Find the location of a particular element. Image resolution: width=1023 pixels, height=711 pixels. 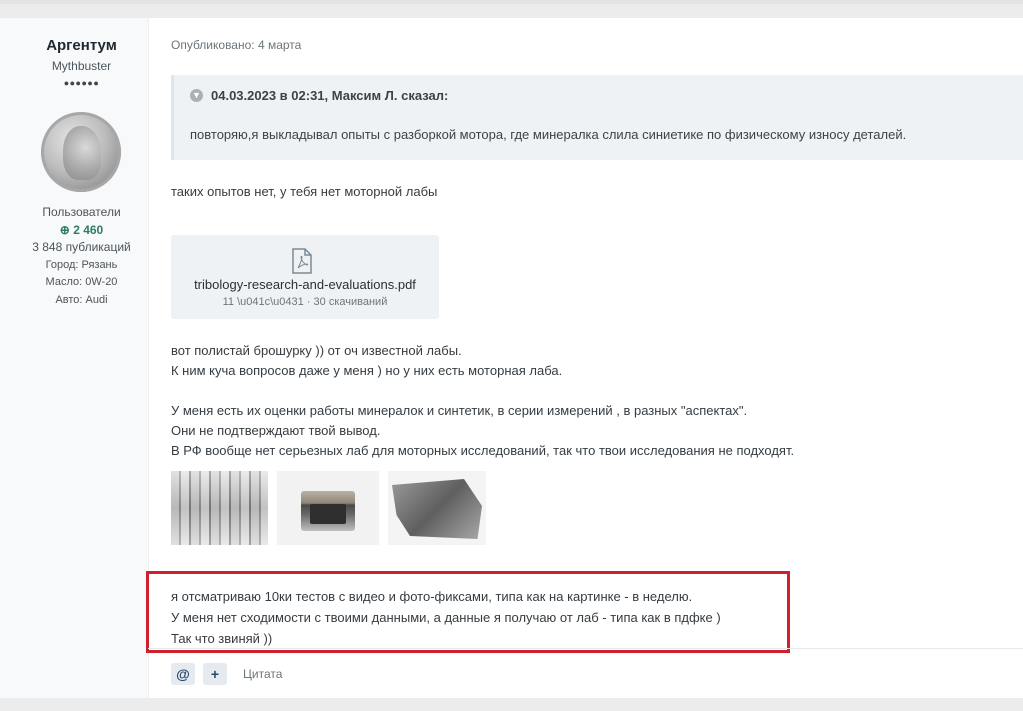

plus-circle-icon: ⊕ is located at coordinates (64, 229).